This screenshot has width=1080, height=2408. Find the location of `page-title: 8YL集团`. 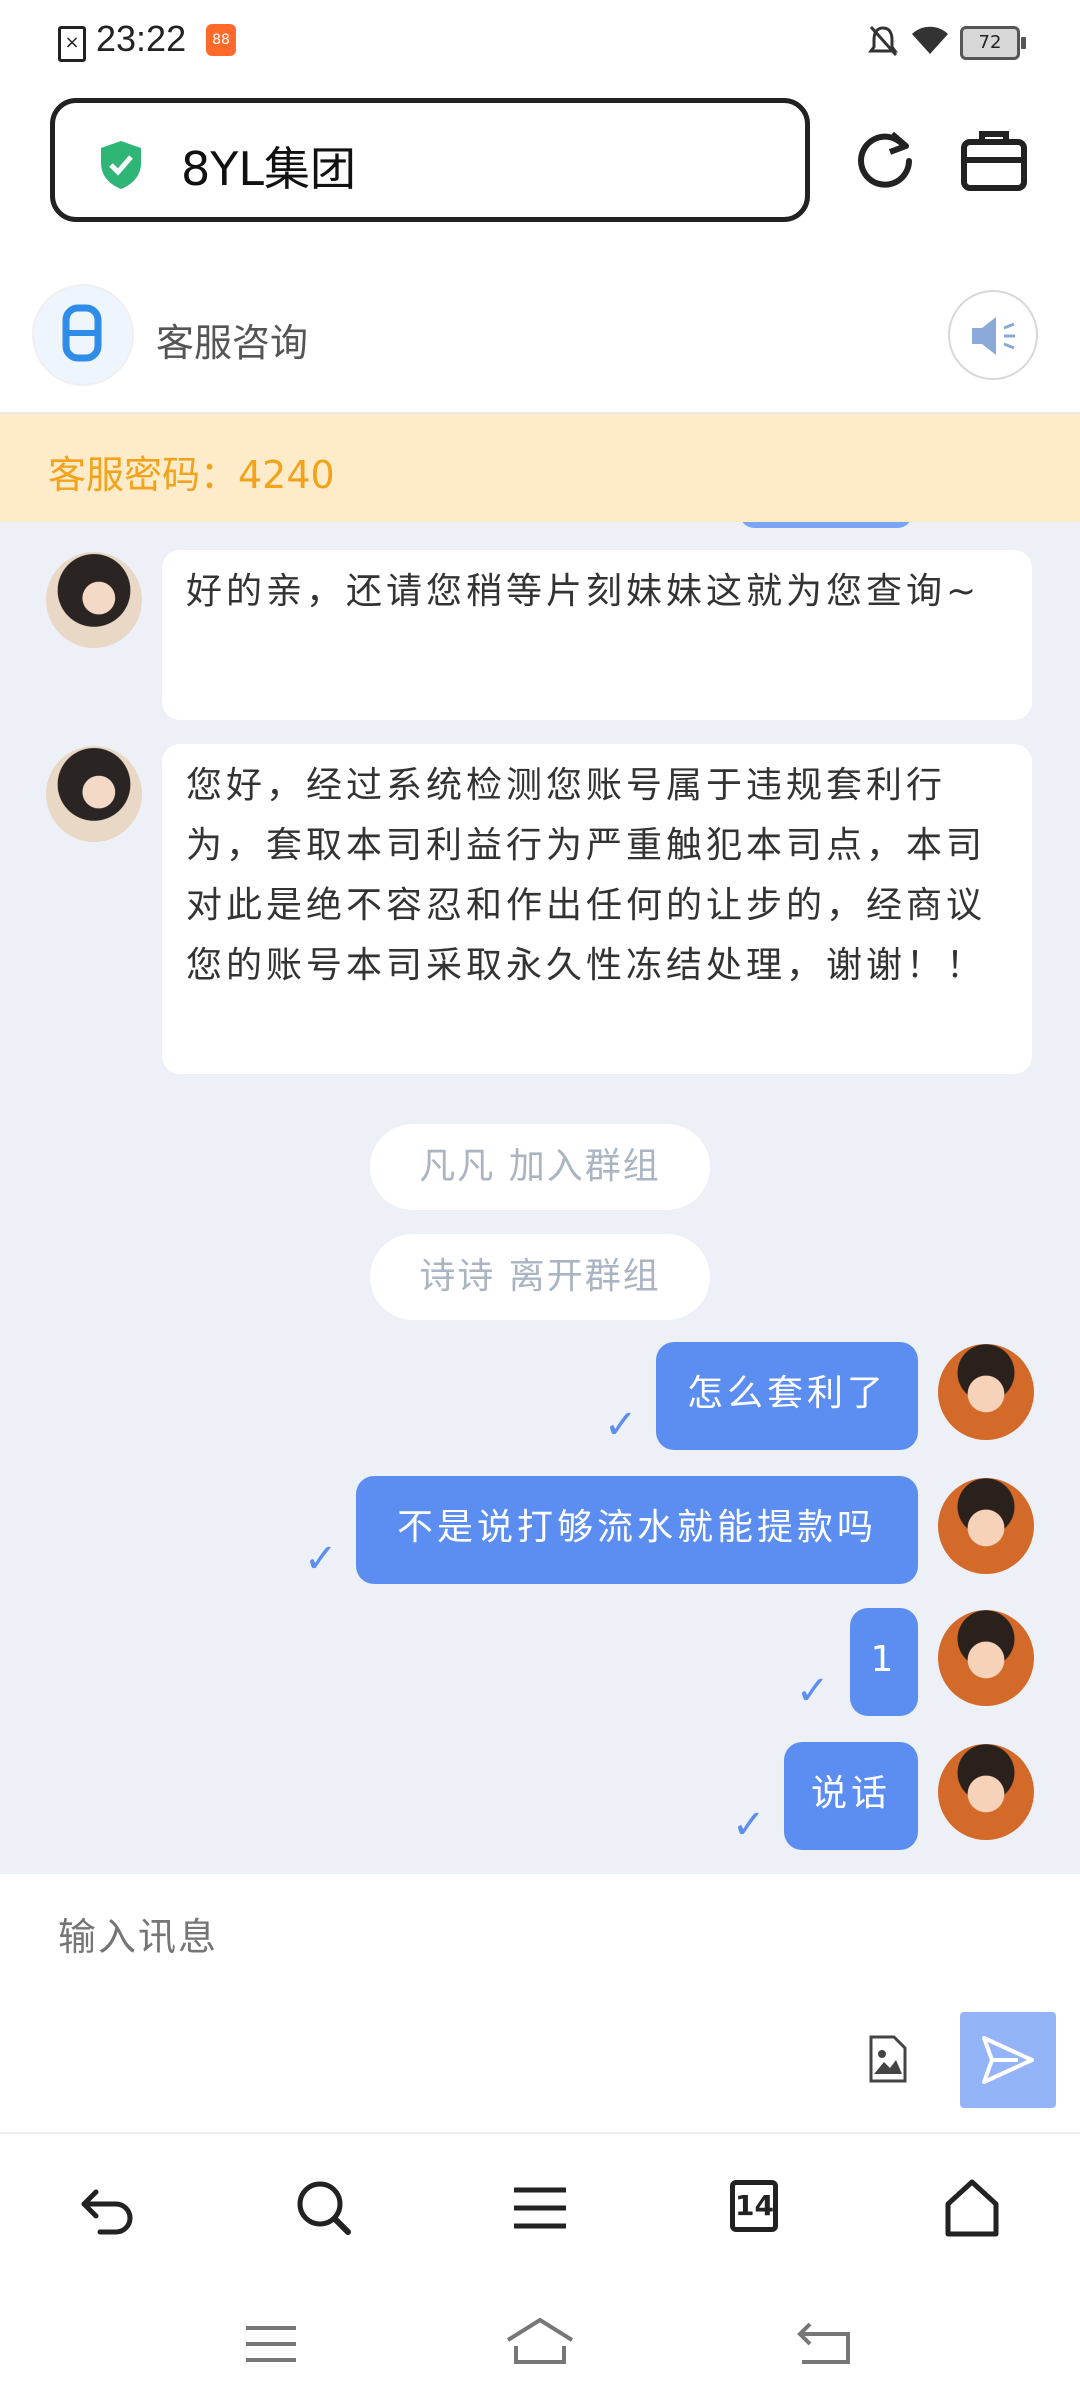

page-title: 8YL集团 is located at coordinates (268, 169).